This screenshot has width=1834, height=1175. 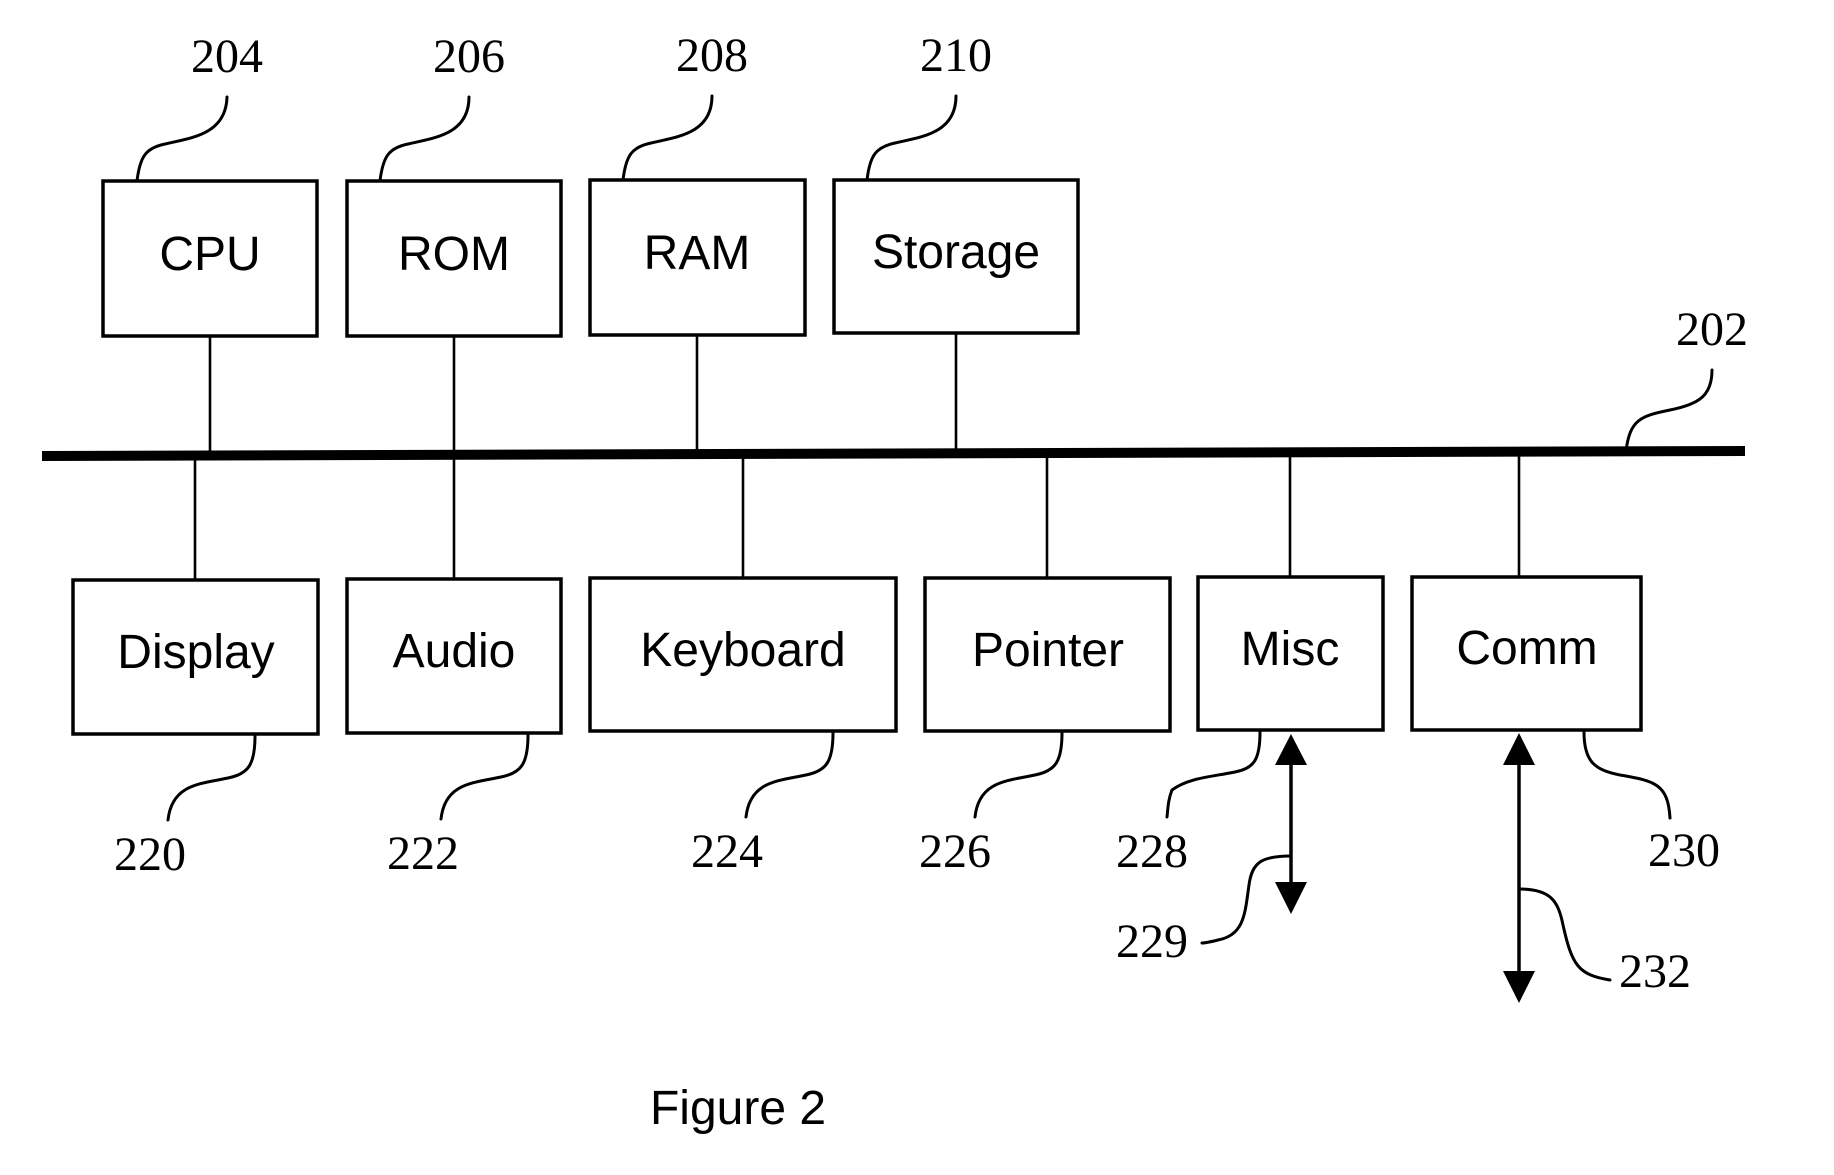 I want to click on comm-label: Comm, so click(x=1526, y=648).